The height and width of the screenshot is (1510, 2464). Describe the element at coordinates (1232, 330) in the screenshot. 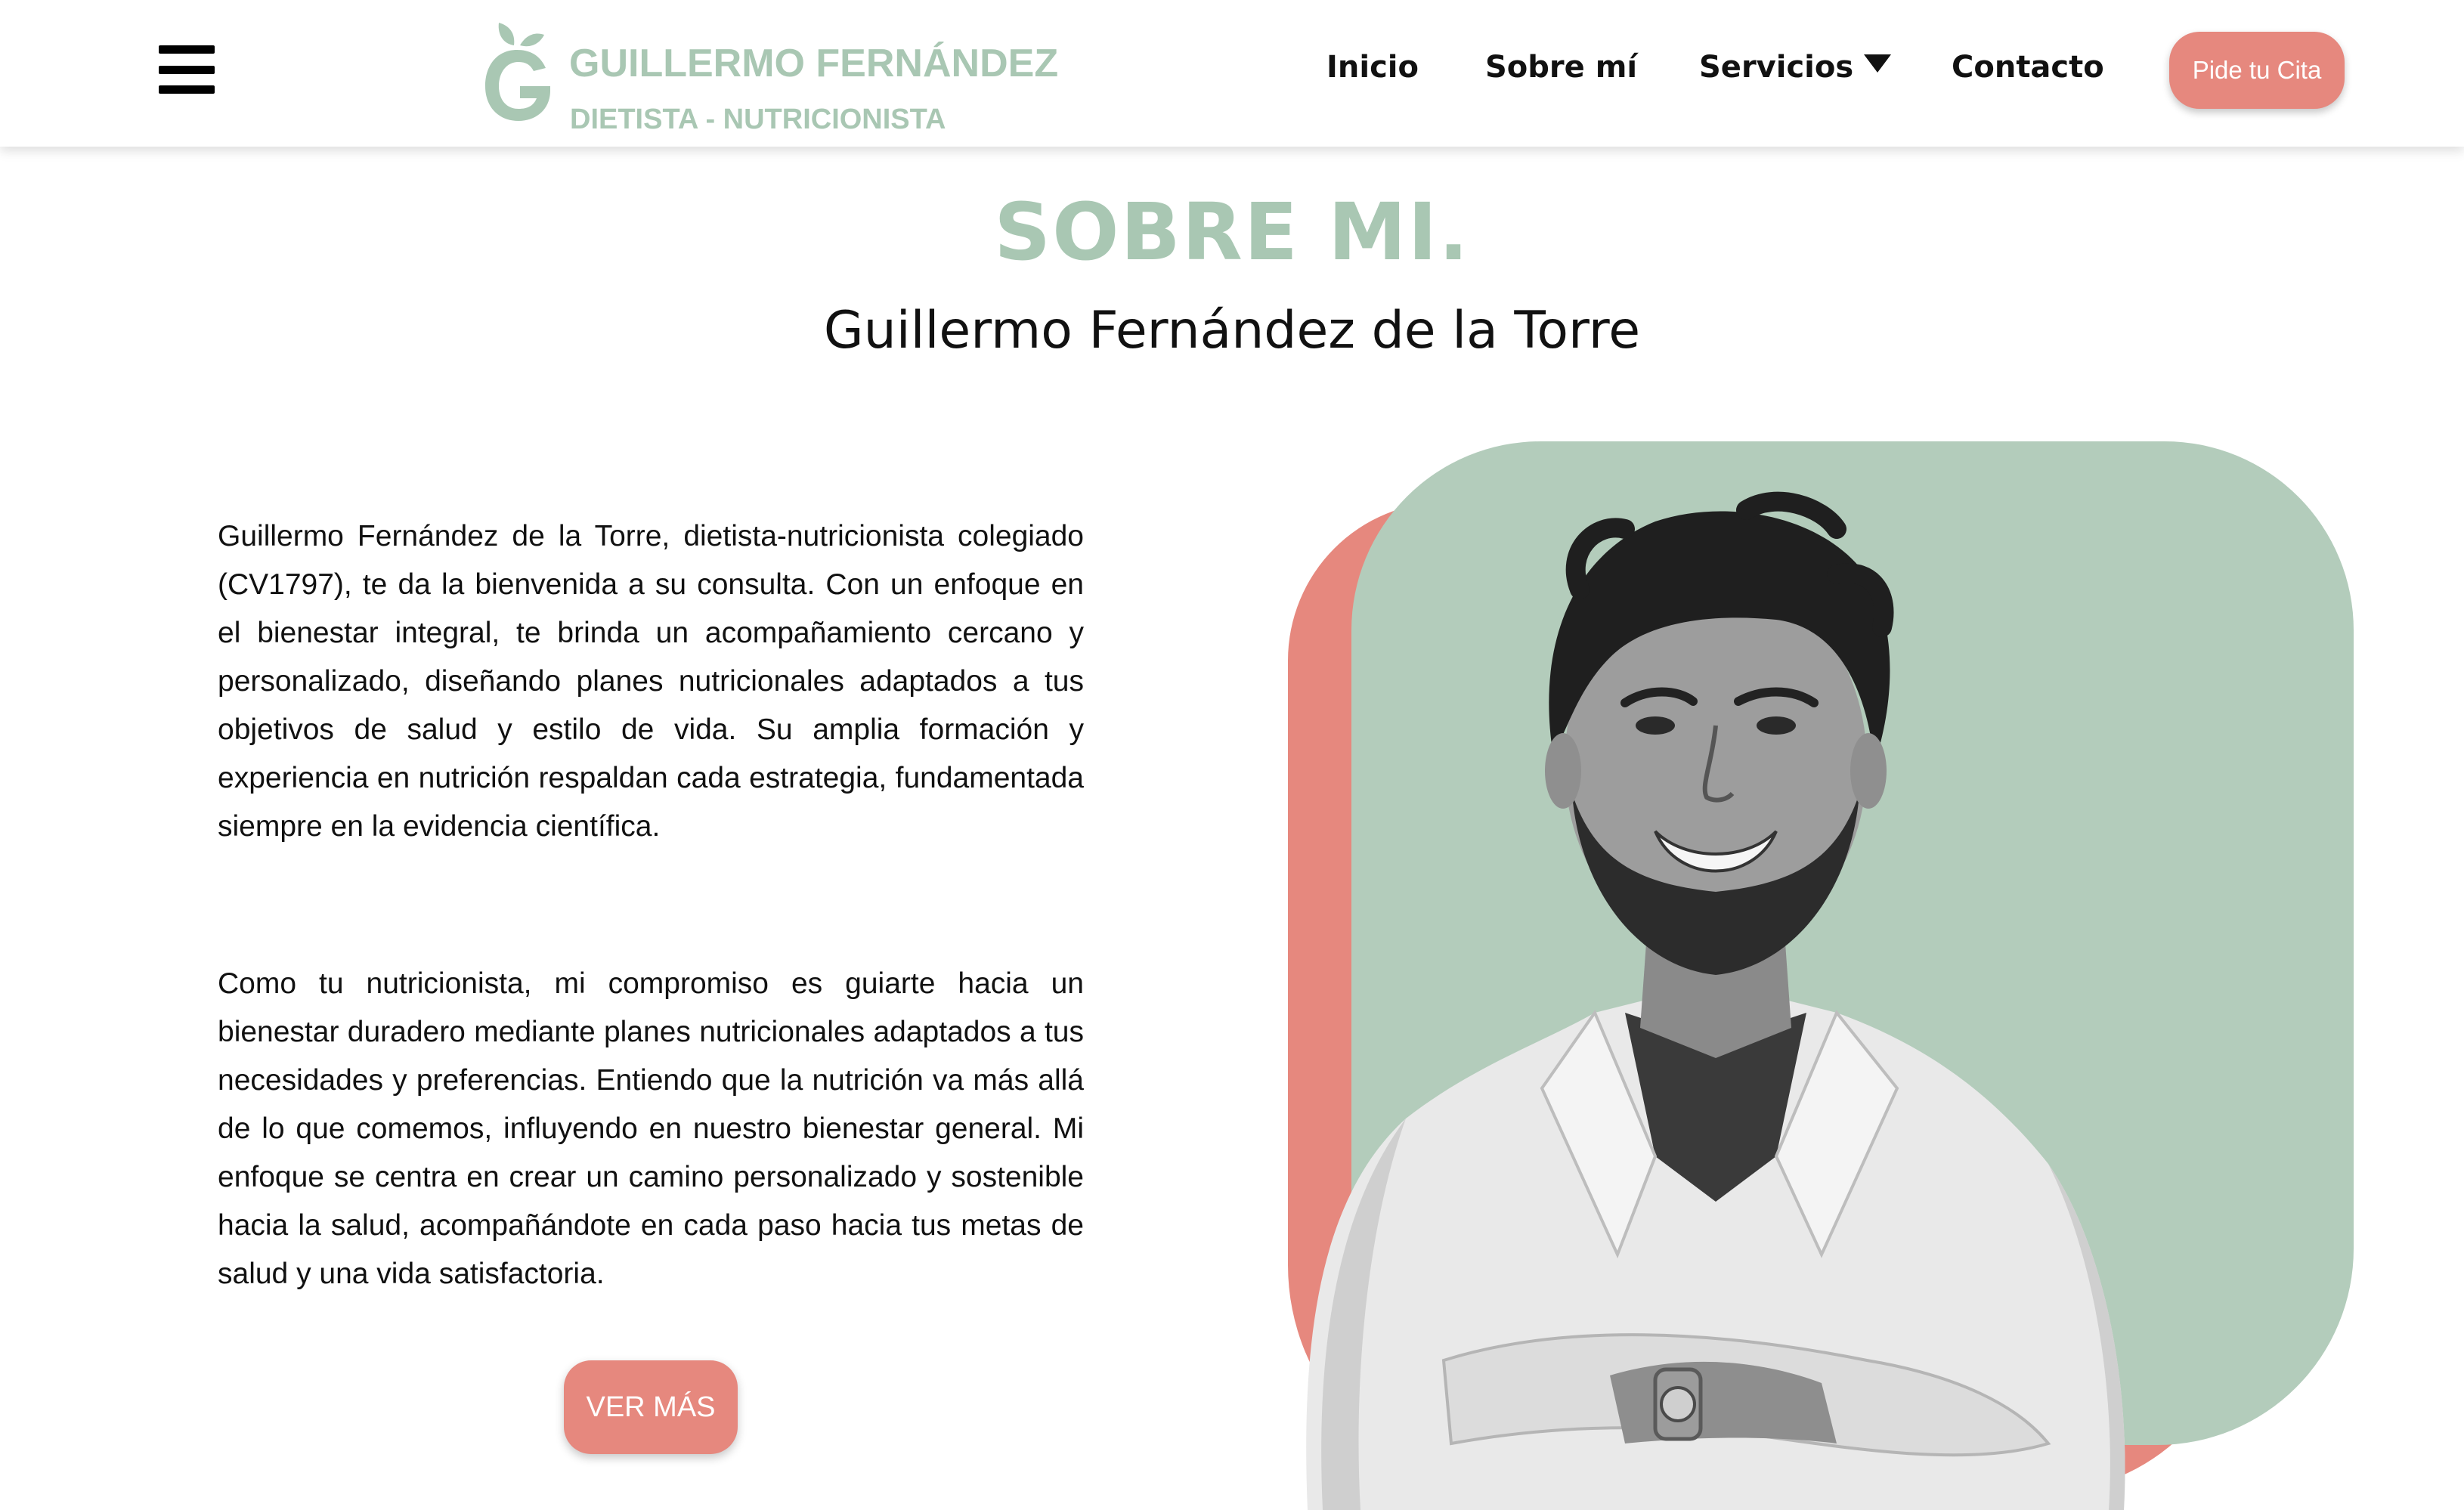

I see `section-subtitle: Guillermo Fernández de la Torre` at that location.